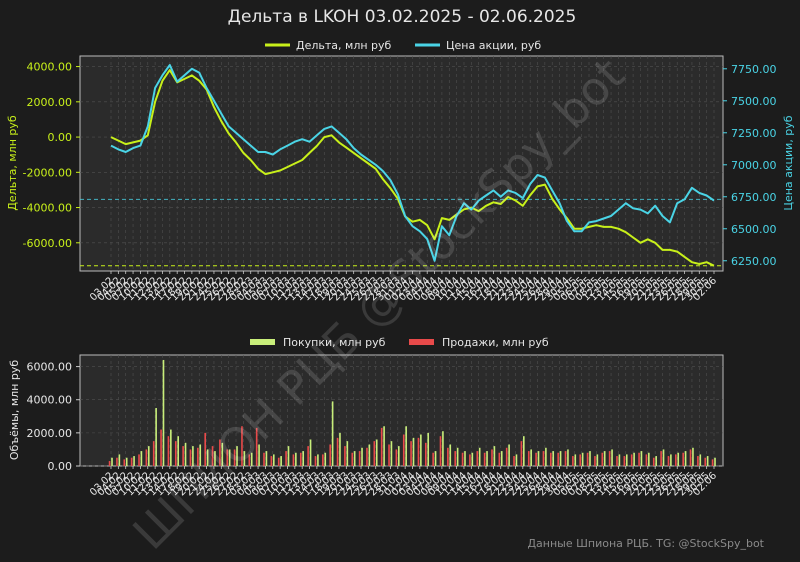  I want to click on left-tick-label: 4000.00, so click(50, 67).